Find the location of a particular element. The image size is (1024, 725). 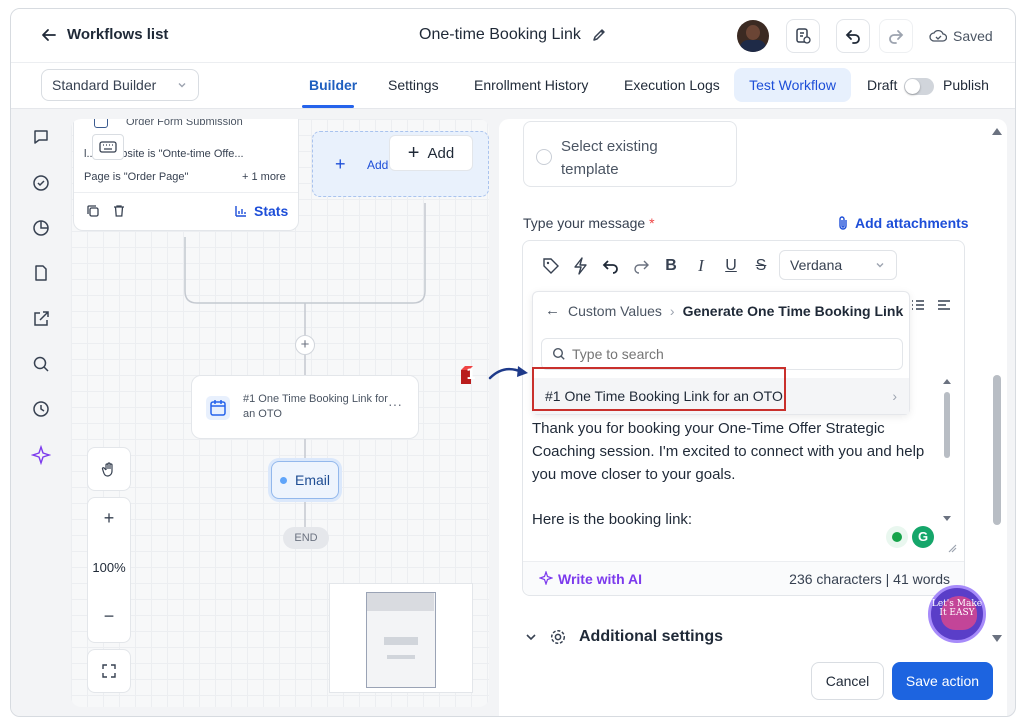

version-history-button is located at coordinates (803, 36).